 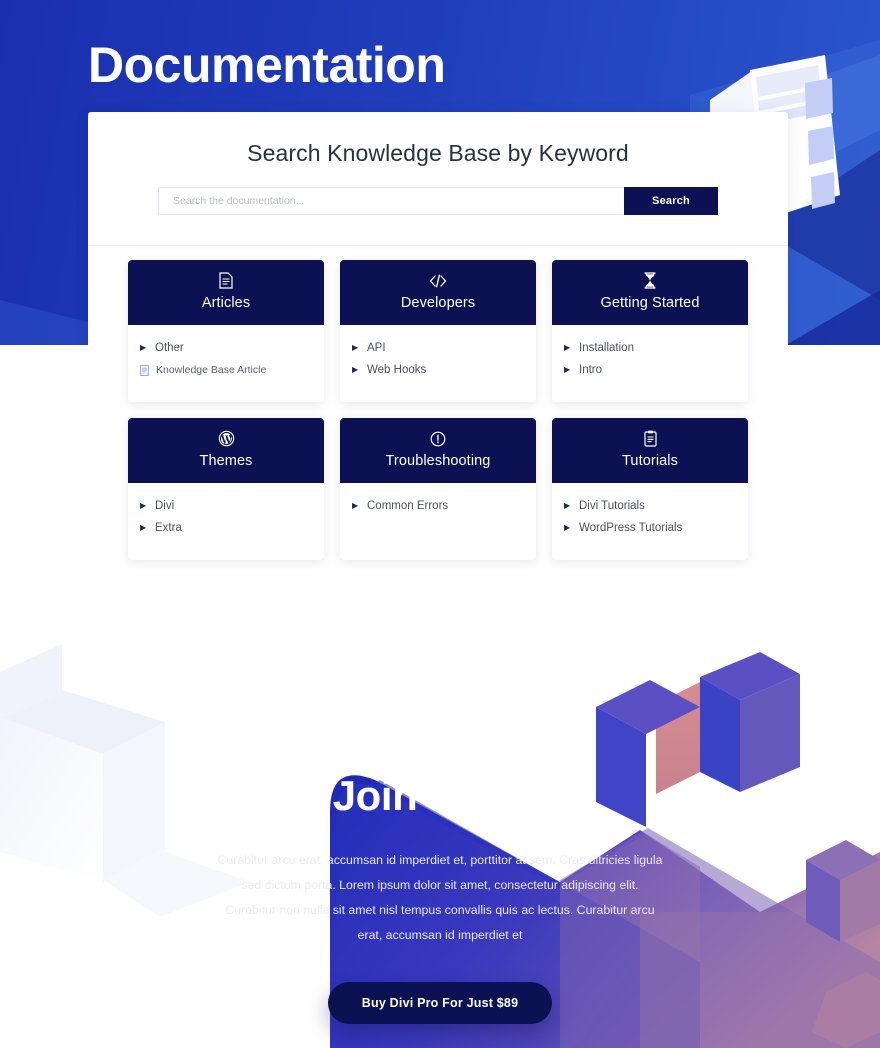 I want to click on card-title: Getting Started, so click(x=650, y=303).